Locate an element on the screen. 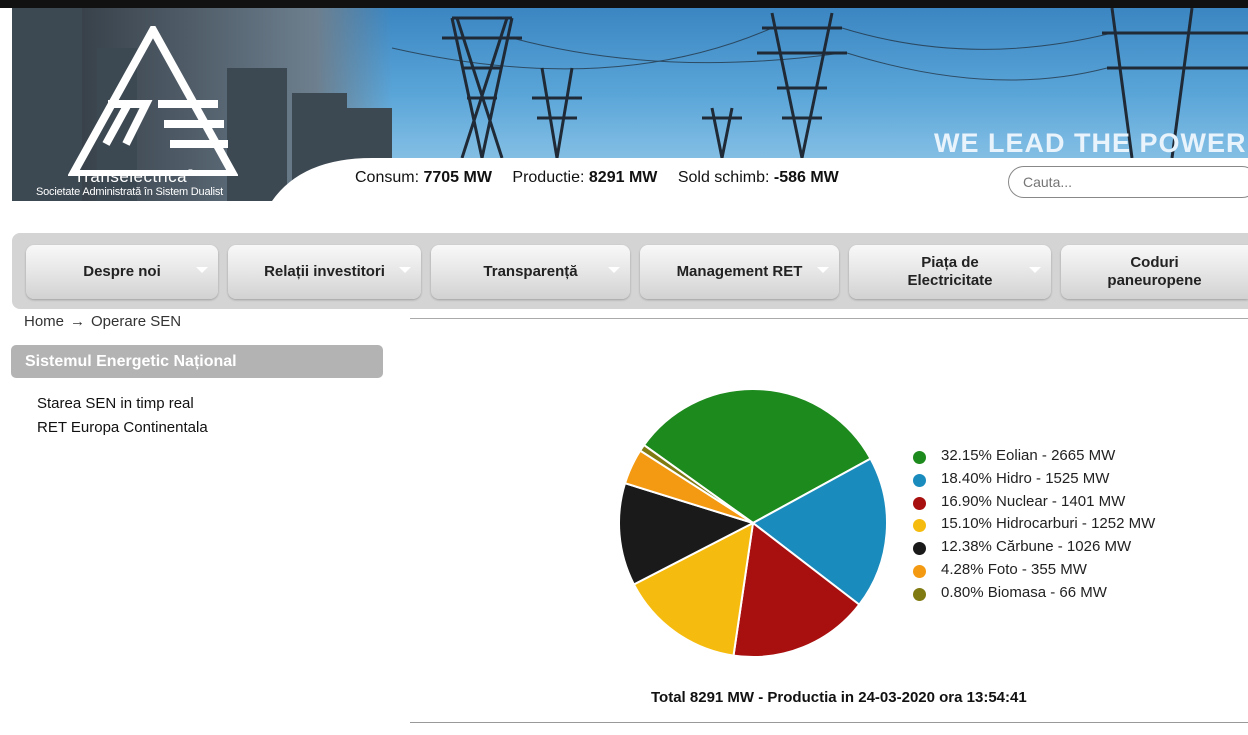  nav-label: Despre noi is located at coordinates (122, 271).